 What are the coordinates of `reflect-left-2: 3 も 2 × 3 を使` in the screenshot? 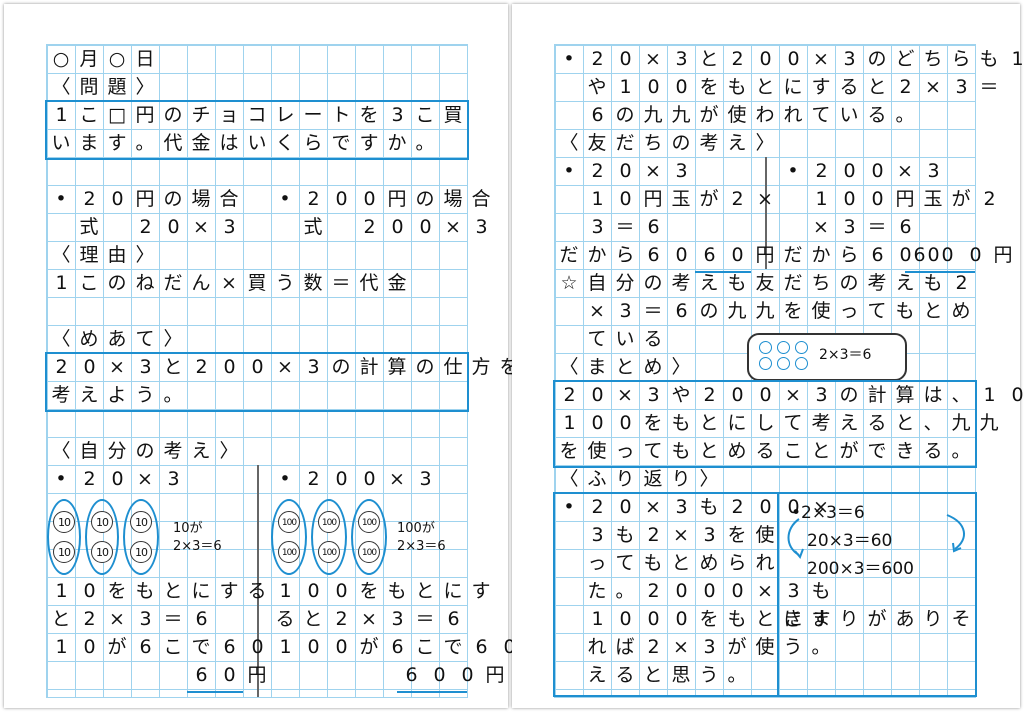 It's located at (683, 535).